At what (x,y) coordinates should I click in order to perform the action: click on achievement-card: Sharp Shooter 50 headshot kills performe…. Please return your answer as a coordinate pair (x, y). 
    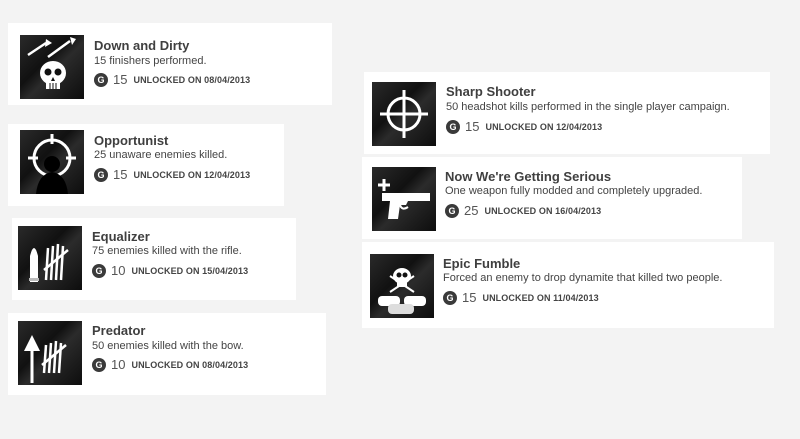
    Looking at the image, I should click on (567, 113).